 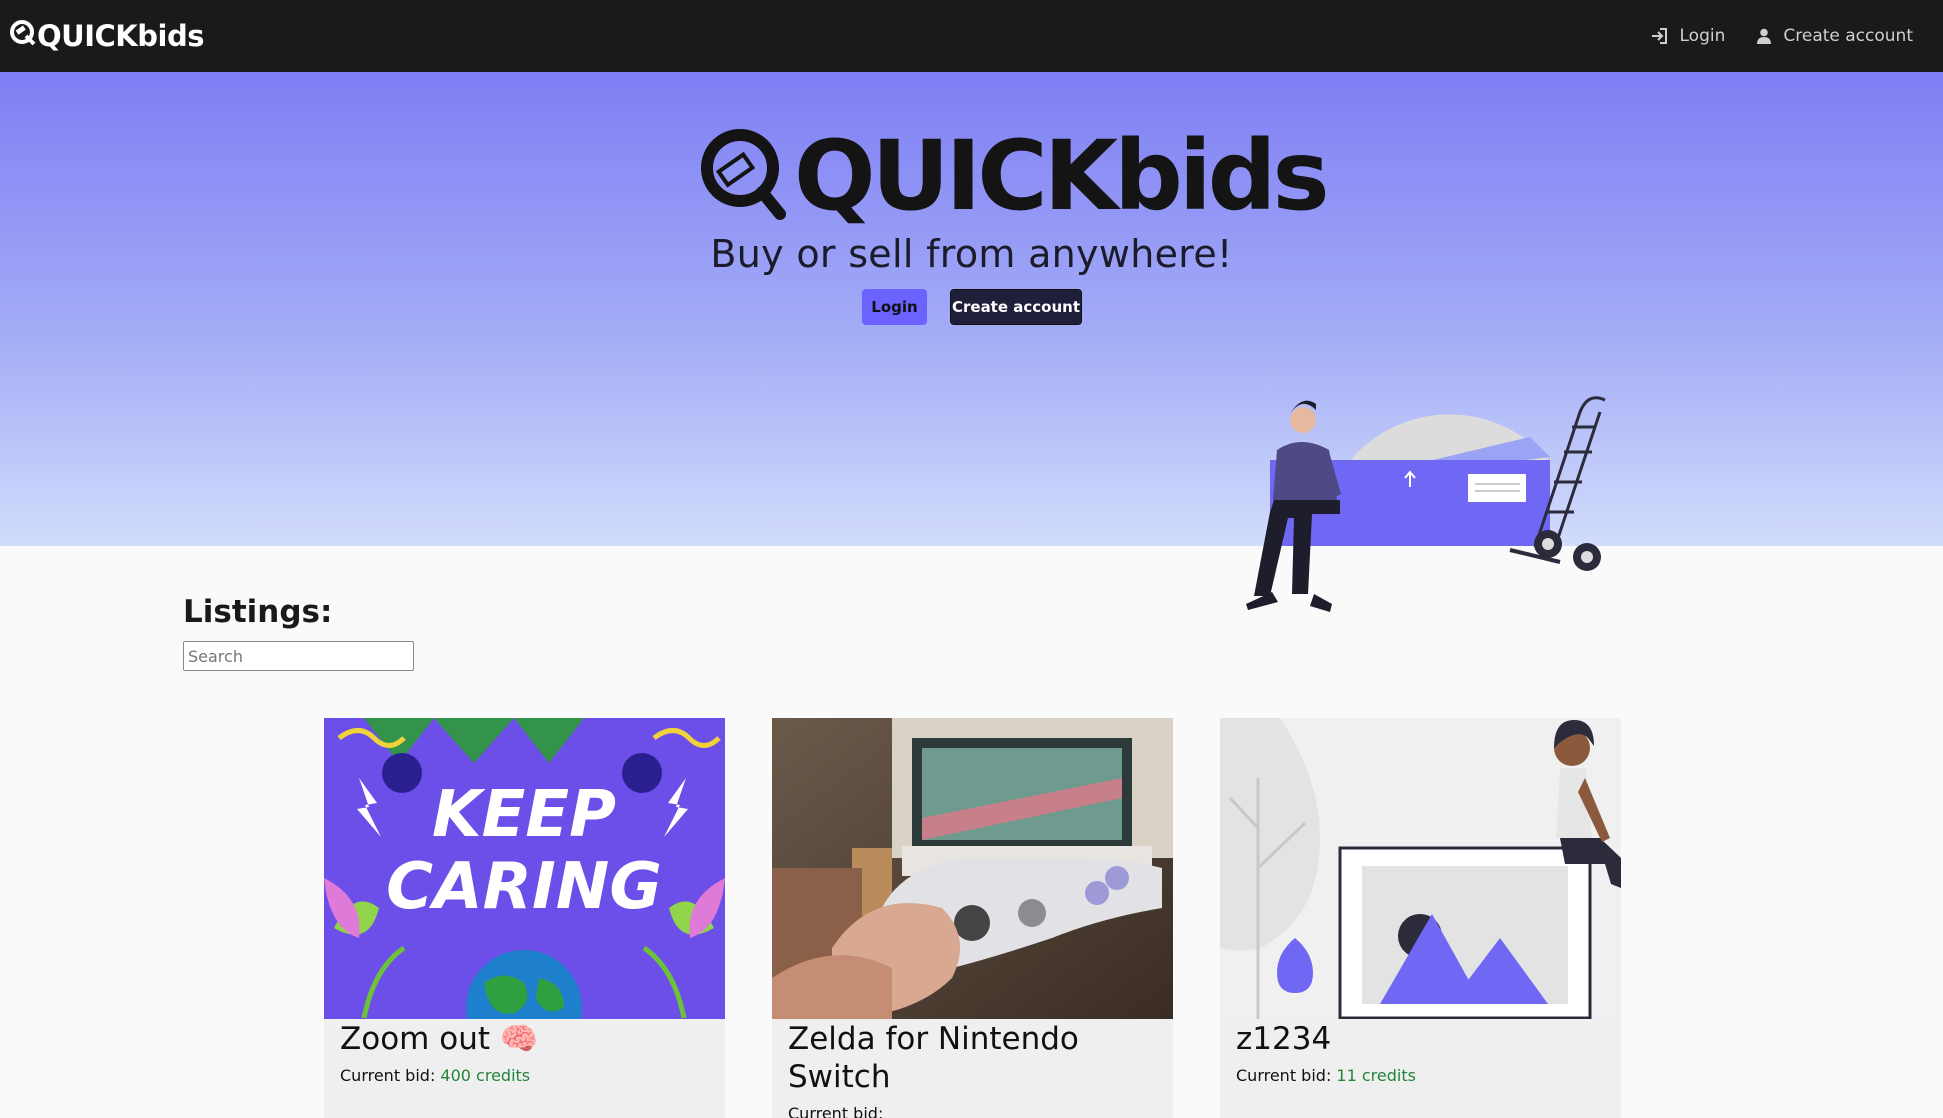 I want to click on hero-logo-text: QUICKbids, so click(x=1062, y=176).